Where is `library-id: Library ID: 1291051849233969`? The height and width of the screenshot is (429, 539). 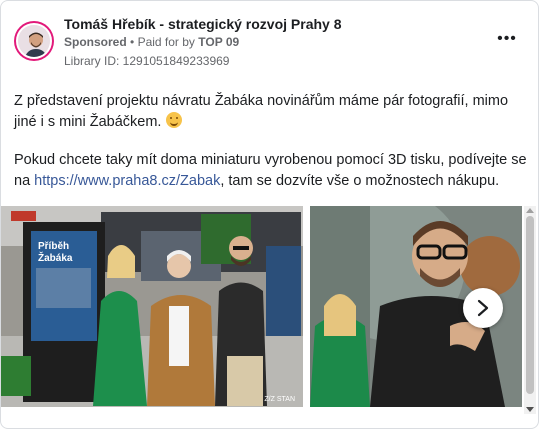
library-id: Library ID: 1291051849233969 is located at coordinates (147, 61).